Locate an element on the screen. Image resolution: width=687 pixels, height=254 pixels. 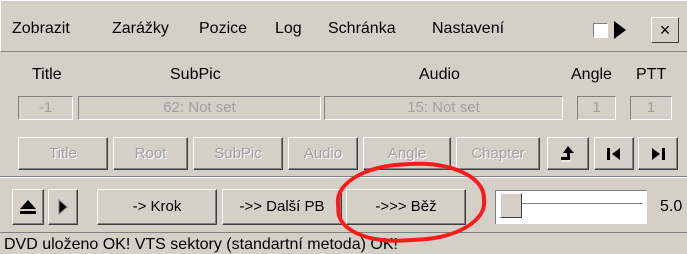
menu-zobrazit: Zobrazit is located at coordinates (41, 29).